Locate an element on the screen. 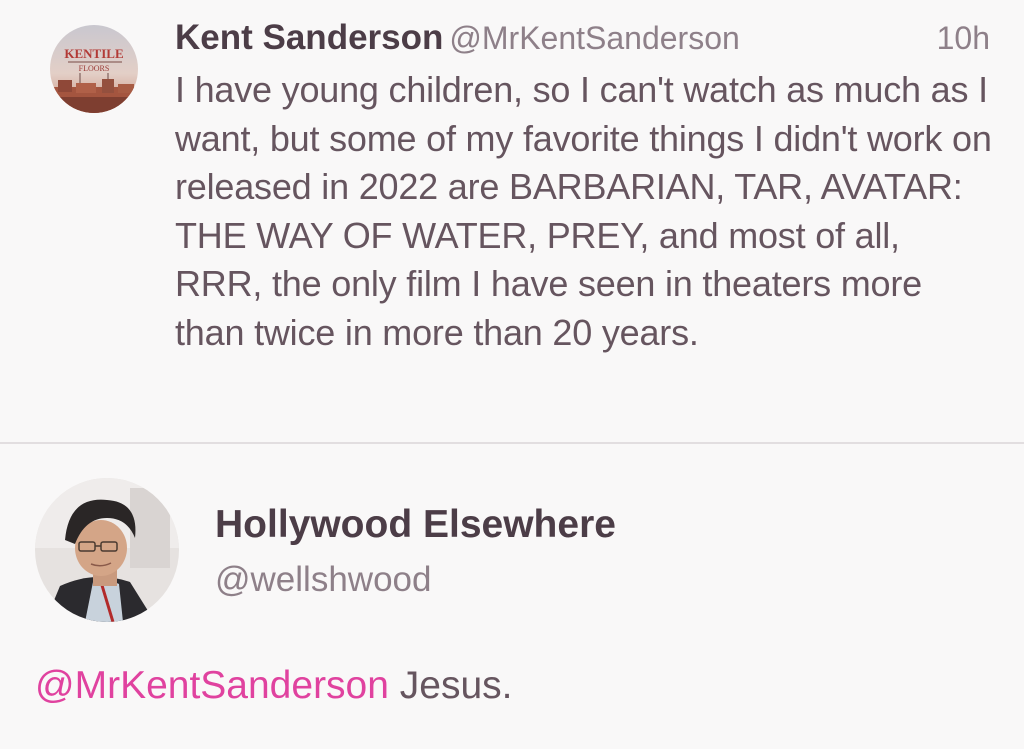  author-handle: @MrKentSanderson is located at coordinates (594, 38).